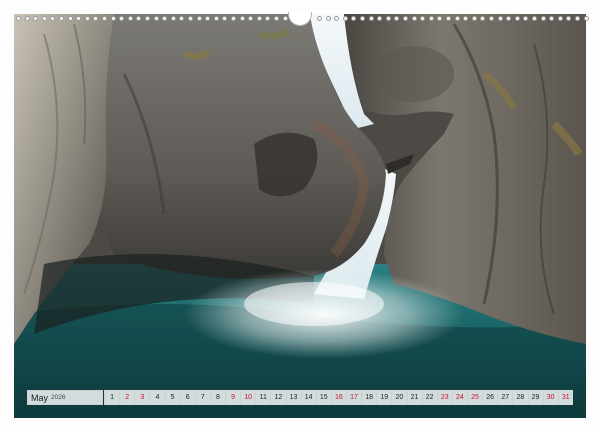 Image resolution: width=600 pixels, height=432 pixels. Describe the element at coordinates (444, 397) in the screenshot. I see `day-cell: 23` at that location.